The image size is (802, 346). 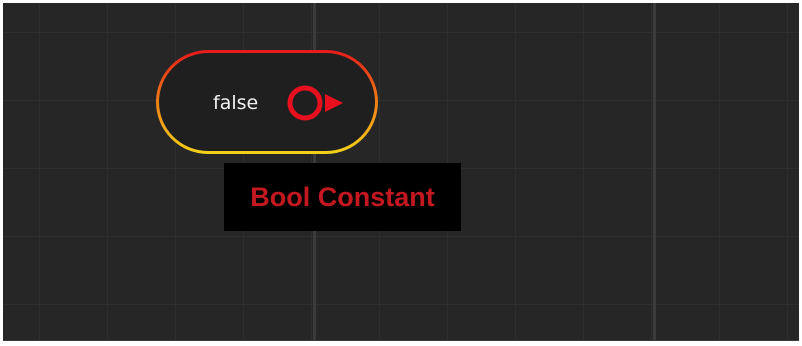 I want to click on node-body: false, so click(x=267, y=102).